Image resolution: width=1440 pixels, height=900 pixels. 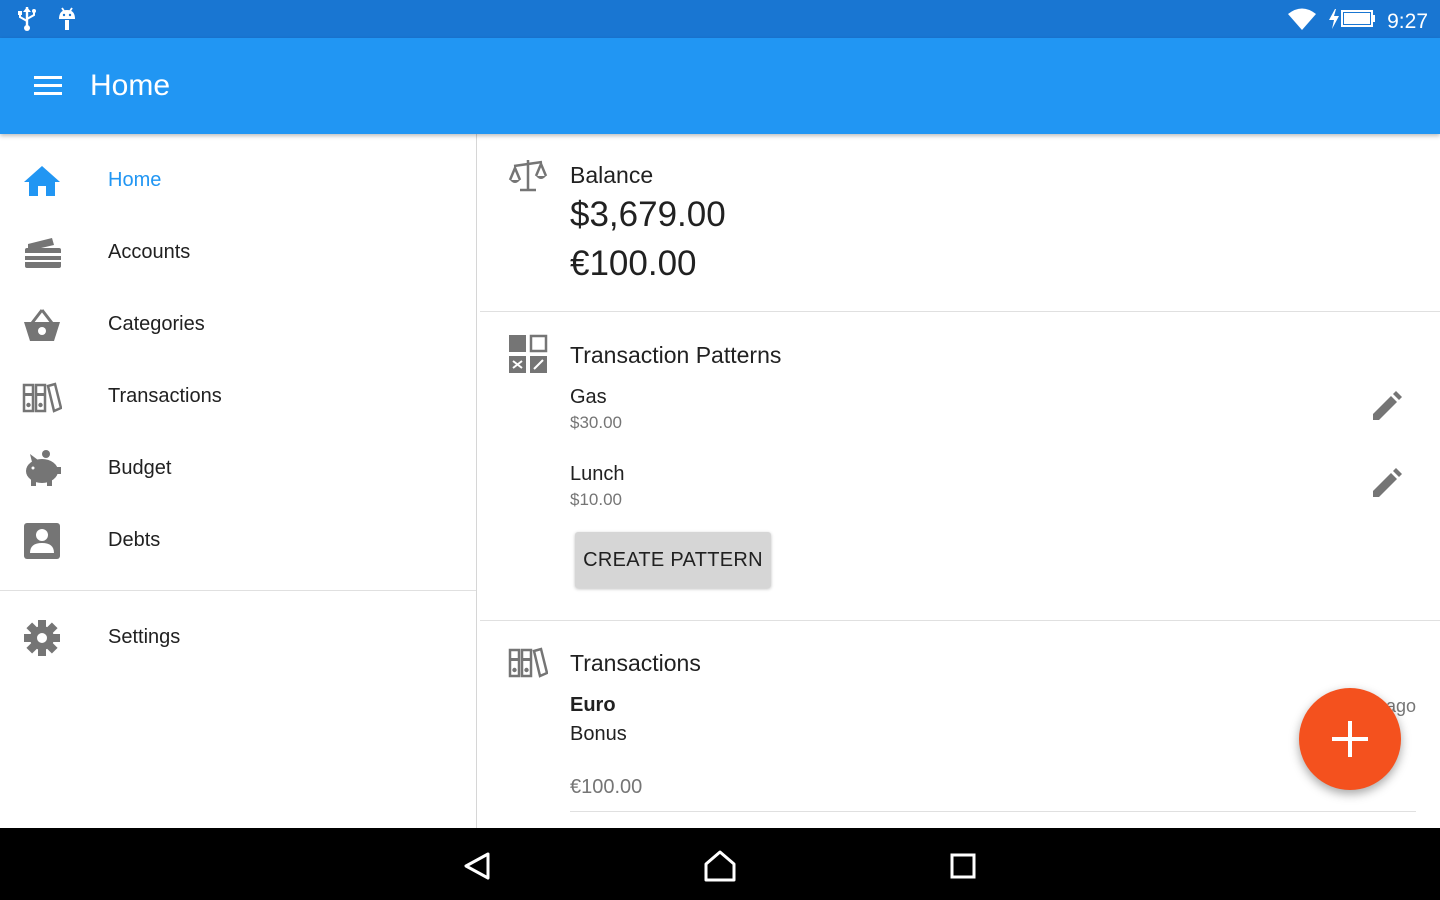 What do you see at coordinates (42, 541) in the screenshot?
I see `person-box-icon` at bounding box center [42, 541].